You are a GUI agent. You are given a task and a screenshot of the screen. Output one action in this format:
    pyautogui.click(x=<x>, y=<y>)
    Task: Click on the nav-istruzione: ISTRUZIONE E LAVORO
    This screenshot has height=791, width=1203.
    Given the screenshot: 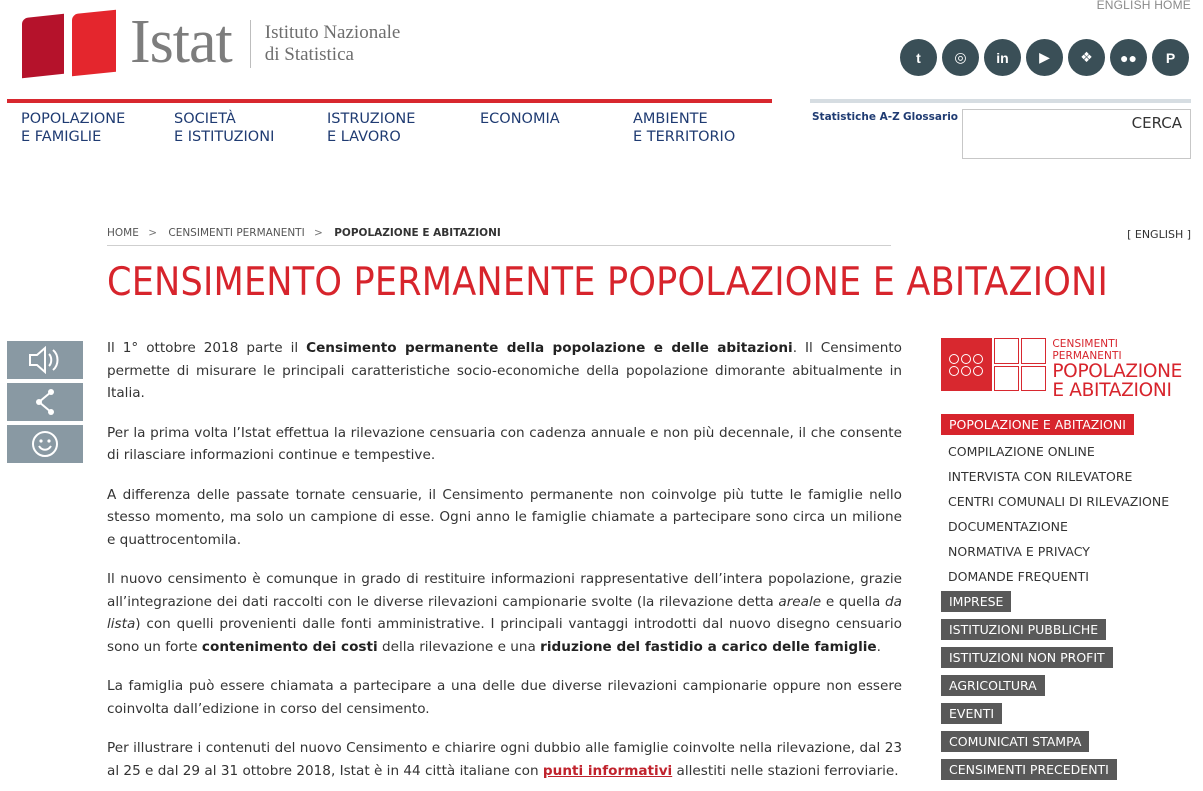 What is the action you would take?
    pyautogui.click(x=389, y=127)
    